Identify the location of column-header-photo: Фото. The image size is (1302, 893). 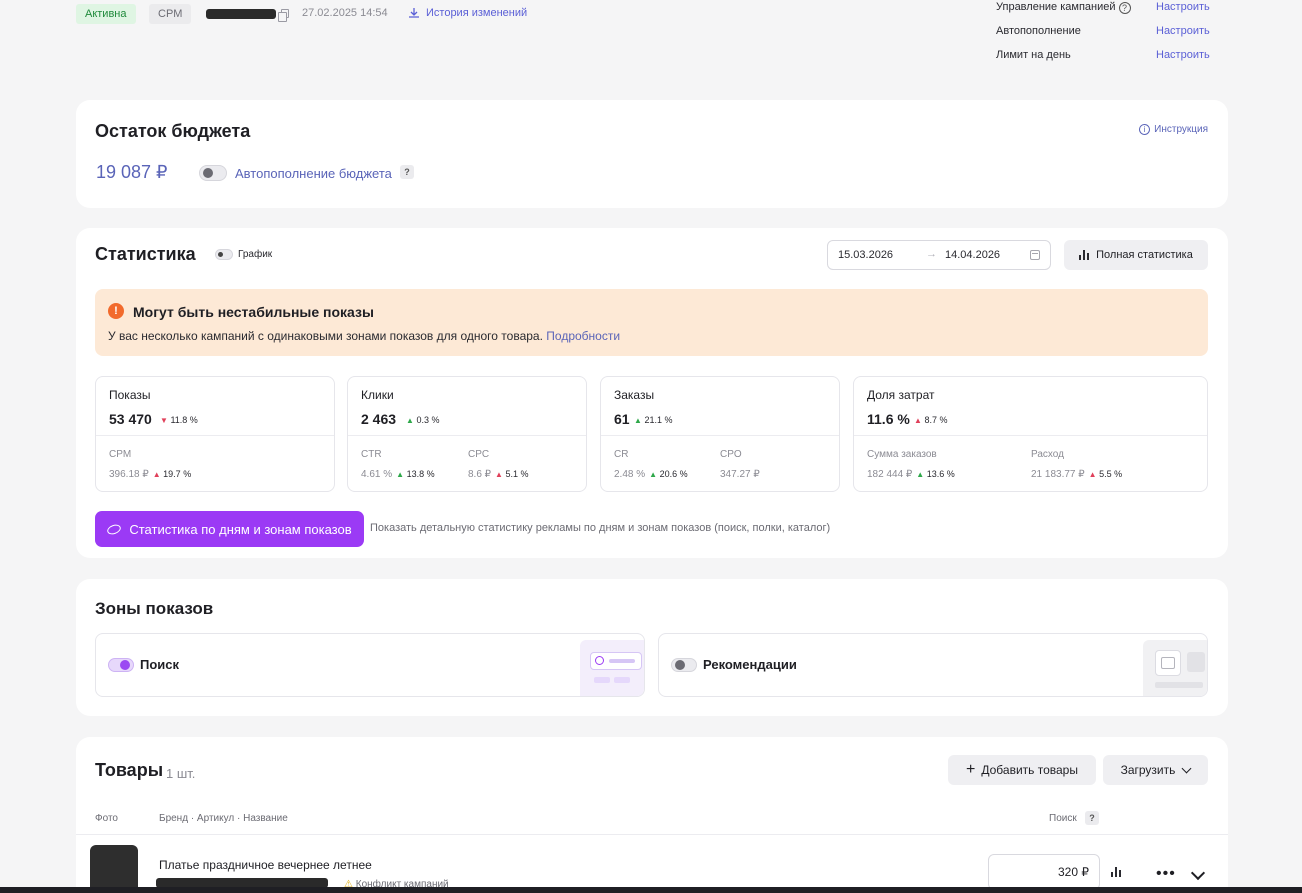
(106, 818).